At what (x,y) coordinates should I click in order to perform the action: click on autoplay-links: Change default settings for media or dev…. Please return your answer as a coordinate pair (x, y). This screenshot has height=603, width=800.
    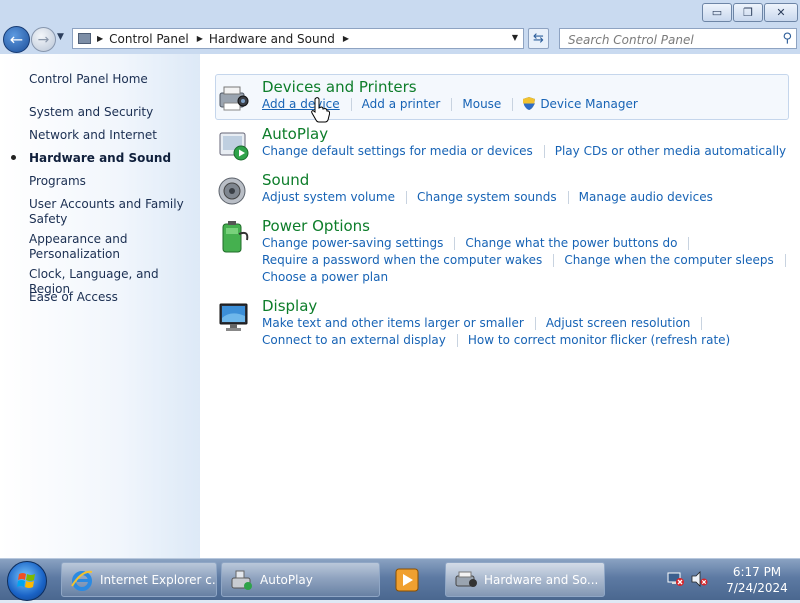
    Looking at the image, I should click on (524, 151).